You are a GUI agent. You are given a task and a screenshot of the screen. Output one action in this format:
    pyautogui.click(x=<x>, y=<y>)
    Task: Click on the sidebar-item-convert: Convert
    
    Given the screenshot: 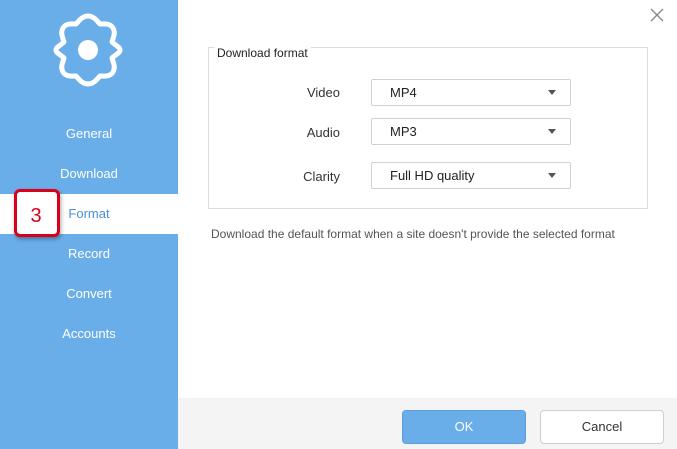 What is the action you would take?
    pyautogui.click(x=89, y=294)
    